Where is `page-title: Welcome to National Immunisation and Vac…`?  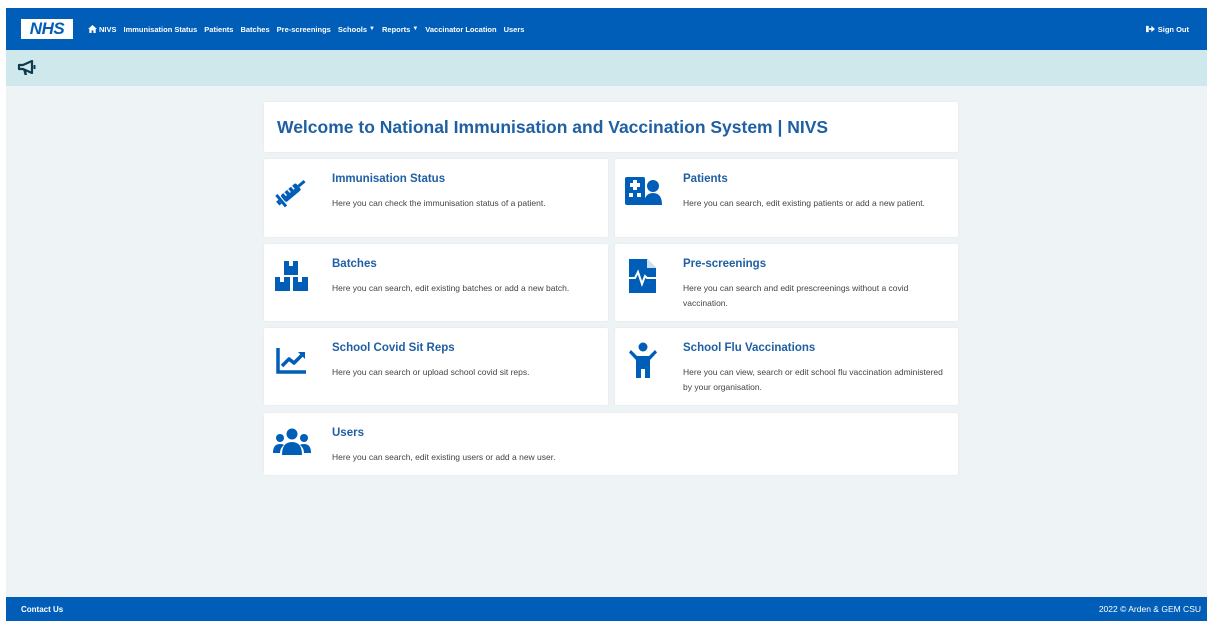 page-title: Welcome to National Immunisation and Vac… is located at coordinates (553, 126).